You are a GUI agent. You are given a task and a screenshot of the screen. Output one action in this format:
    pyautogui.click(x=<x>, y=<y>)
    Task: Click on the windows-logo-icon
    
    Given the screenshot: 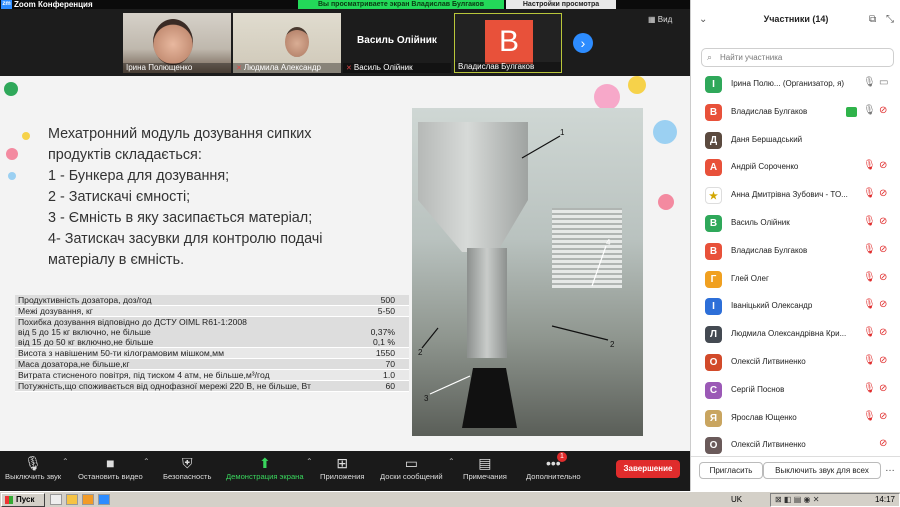 What is the action you would take?
    pyautogui.click(x=9, y=500)
    